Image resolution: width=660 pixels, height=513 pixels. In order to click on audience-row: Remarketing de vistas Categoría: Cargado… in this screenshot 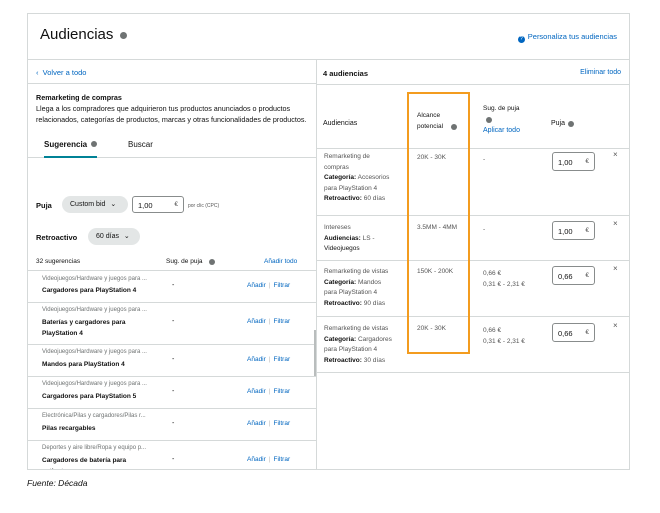, I will do `click(473, 344)`.